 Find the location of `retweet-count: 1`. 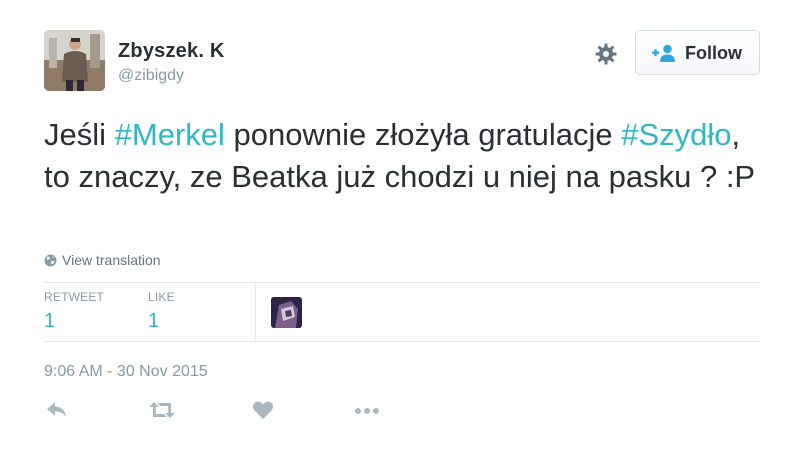

retweet-count: 1 is located at coordinates (50, 321).